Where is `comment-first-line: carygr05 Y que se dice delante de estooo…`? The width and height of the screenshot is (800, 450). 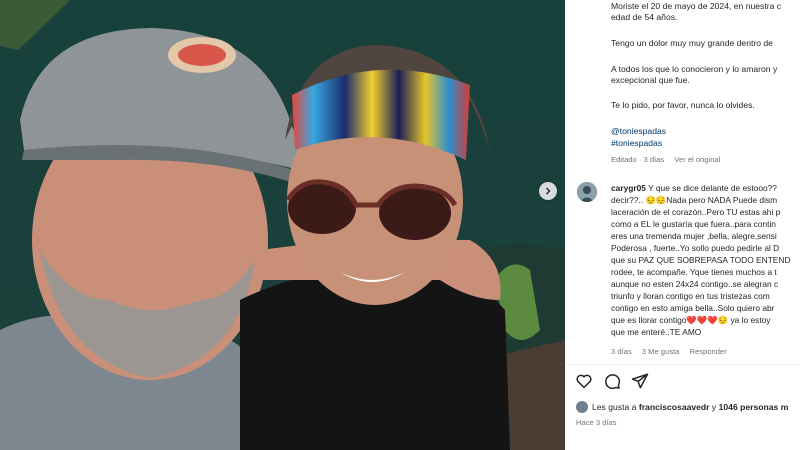
comment-first-line: carygr05 Y que se dice delante de estooo… is located at coordinates (694, 189).